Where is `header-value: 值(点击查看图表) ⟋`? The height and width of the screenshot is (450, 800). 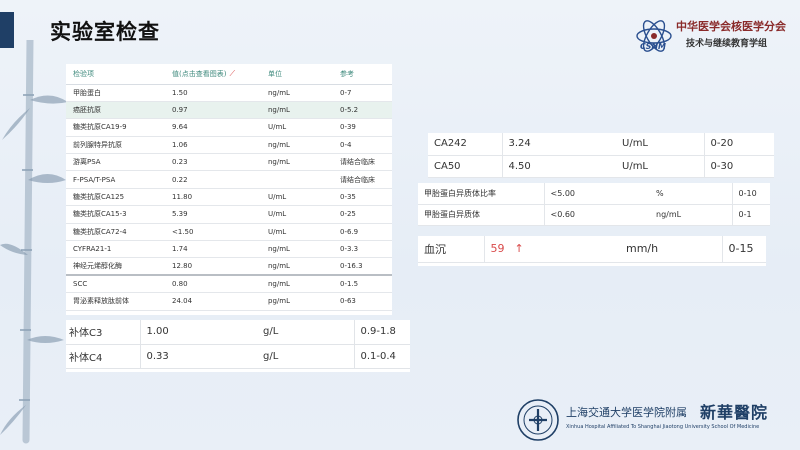
header-value: 值(点击查看图表) ⟋ is located at coordinates (213, 74).